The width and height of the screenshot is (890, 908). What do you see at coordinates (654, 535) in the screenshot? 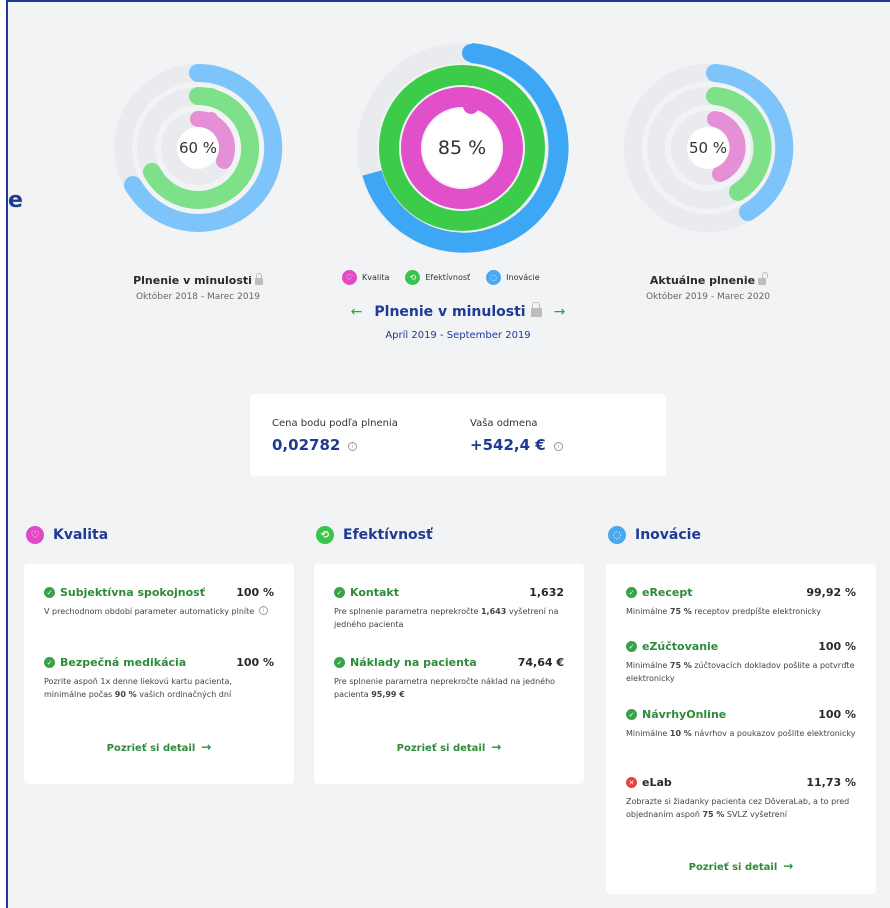
I see `section-title-inovacie: ◌ Inovácie` at bounding box center [654, 535].